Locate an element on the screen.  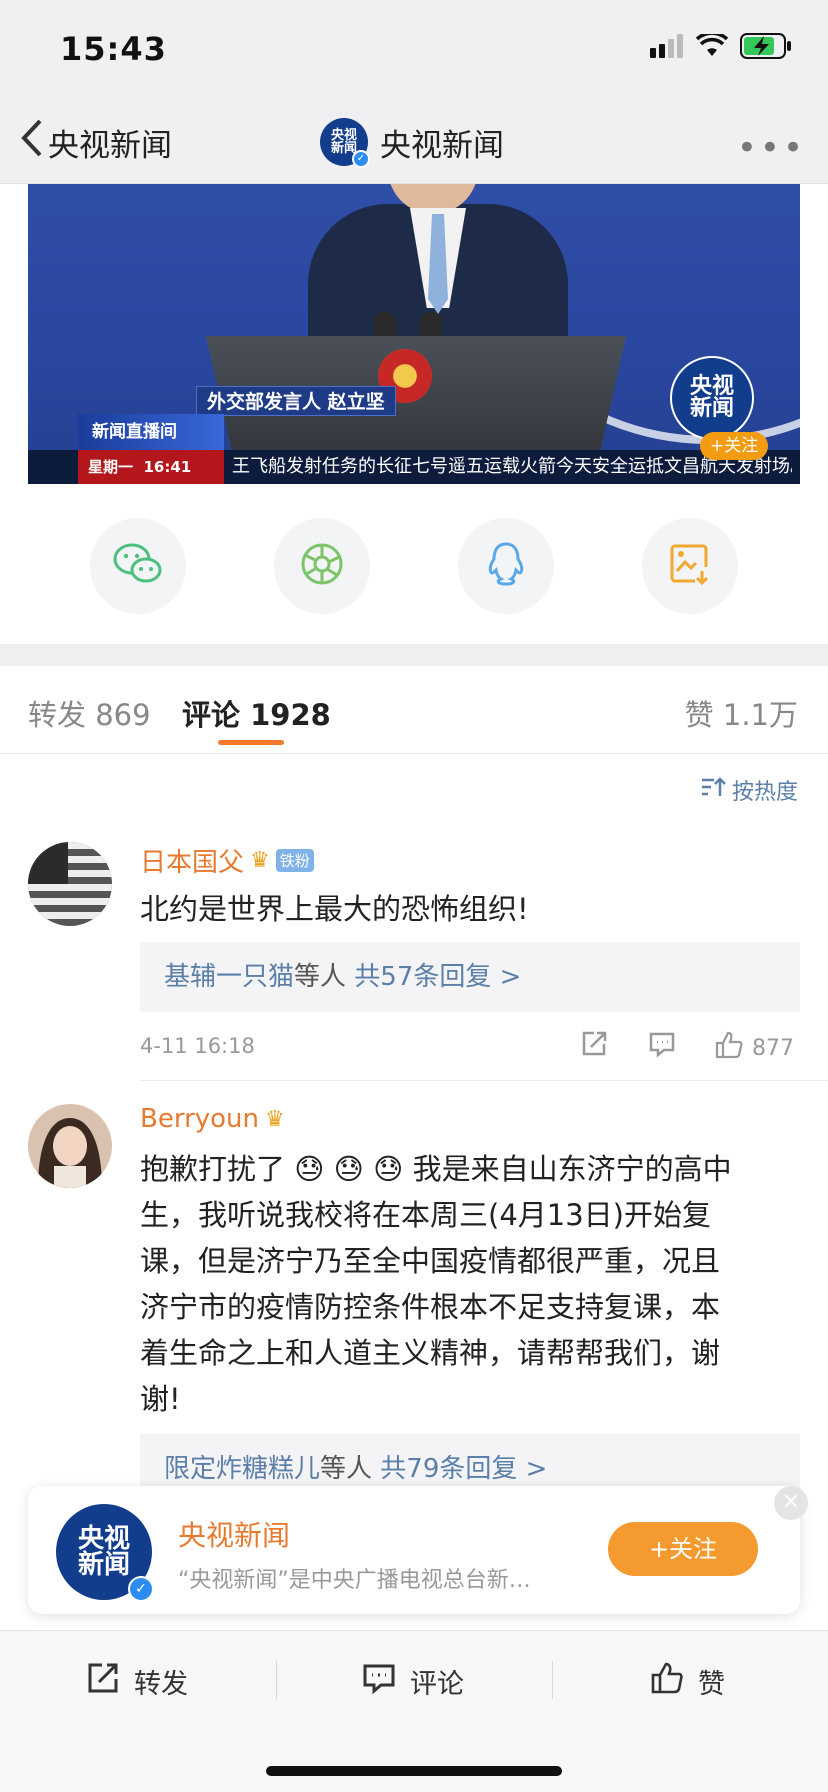
back-label: 央视新闻 is located at coordinates (110, 145).